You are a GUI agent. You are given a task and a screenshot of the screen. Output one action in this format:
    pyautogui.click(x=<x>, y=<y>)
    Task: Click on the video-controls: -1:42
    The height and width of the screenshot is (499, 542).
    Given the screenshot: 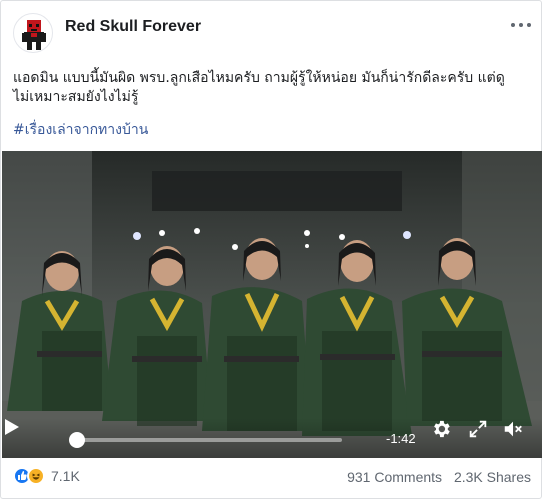 What is the action you would take?
    pyautogui.click(x=272, y=438)
    